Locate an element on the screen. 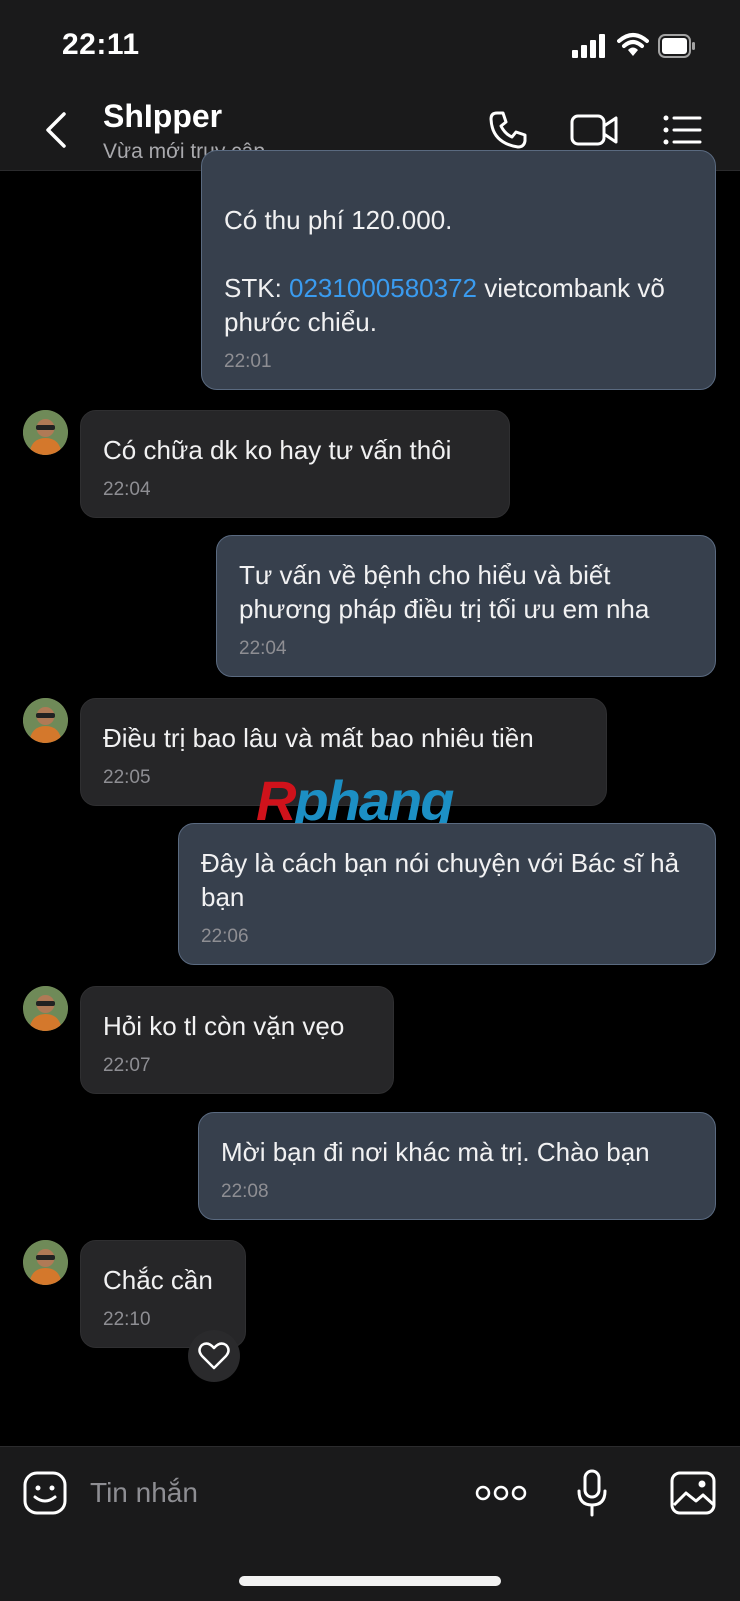  message-text: Có chữa dk ko hay tư vấn thôi is located at coordinates (277, 450).